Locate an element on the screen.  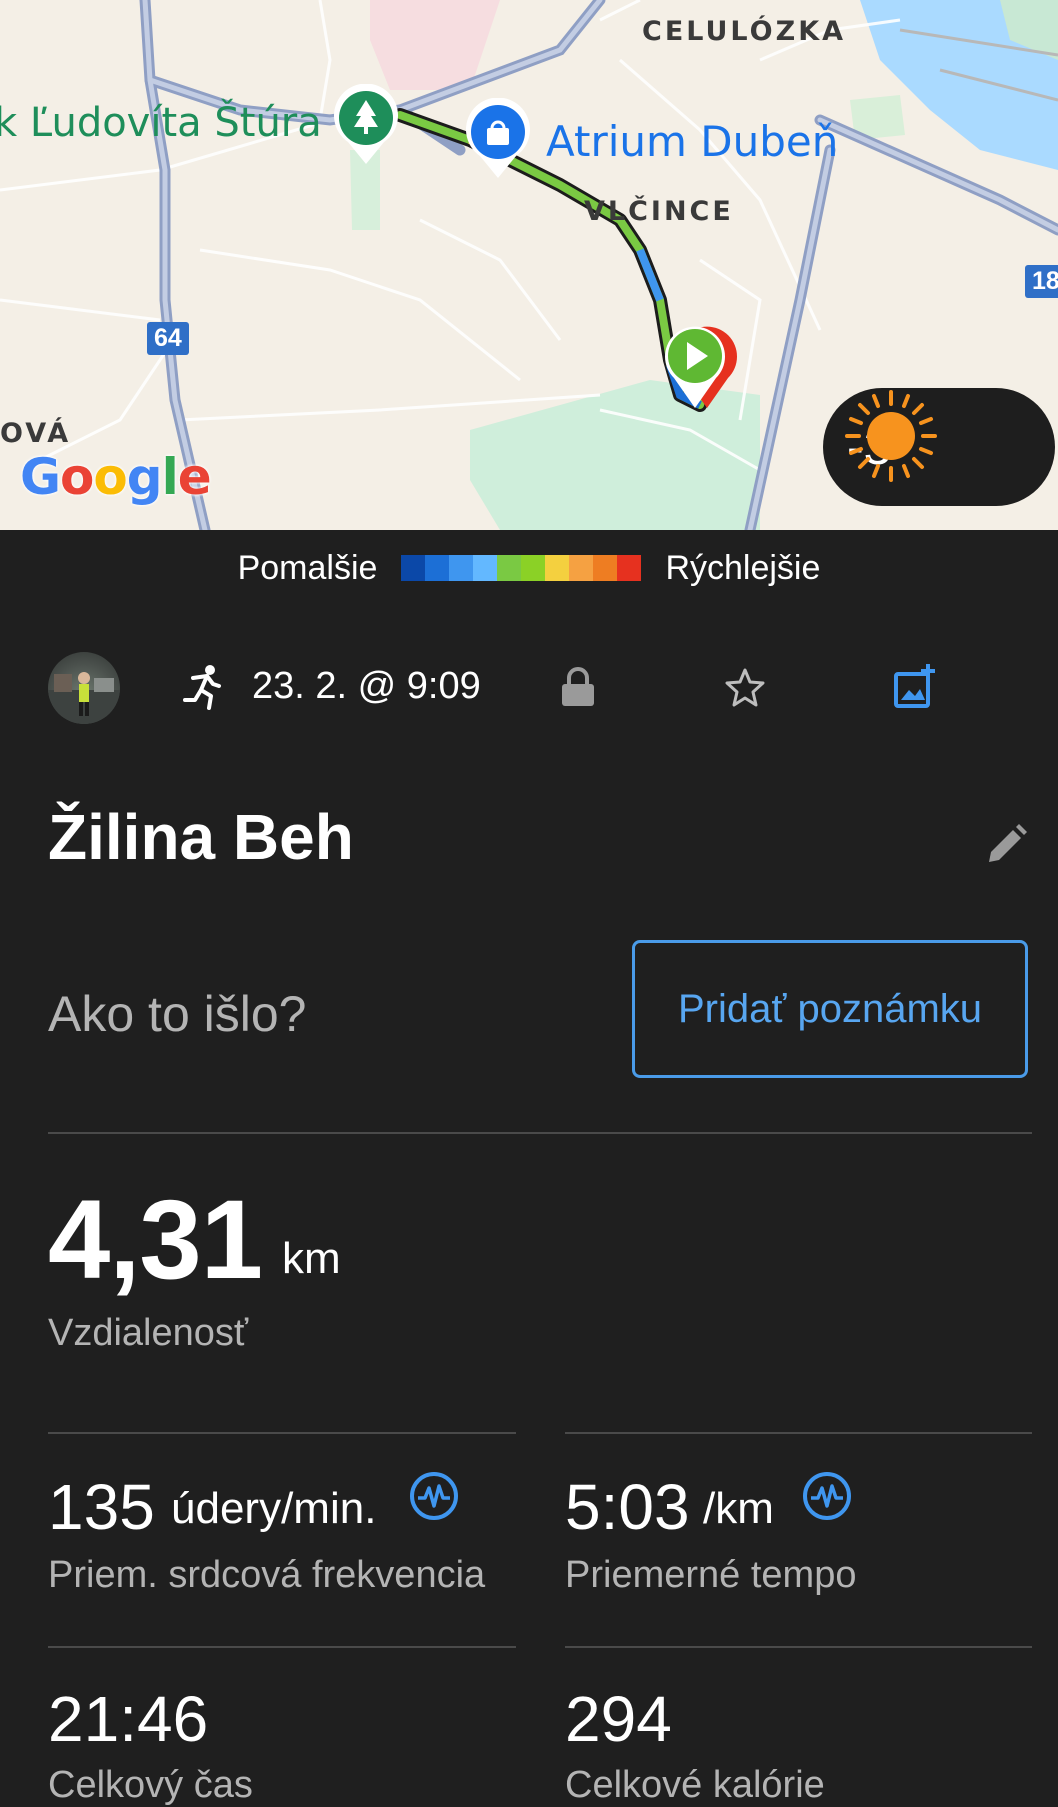
calories-value: 294 is located at coordinates (618, 1719).